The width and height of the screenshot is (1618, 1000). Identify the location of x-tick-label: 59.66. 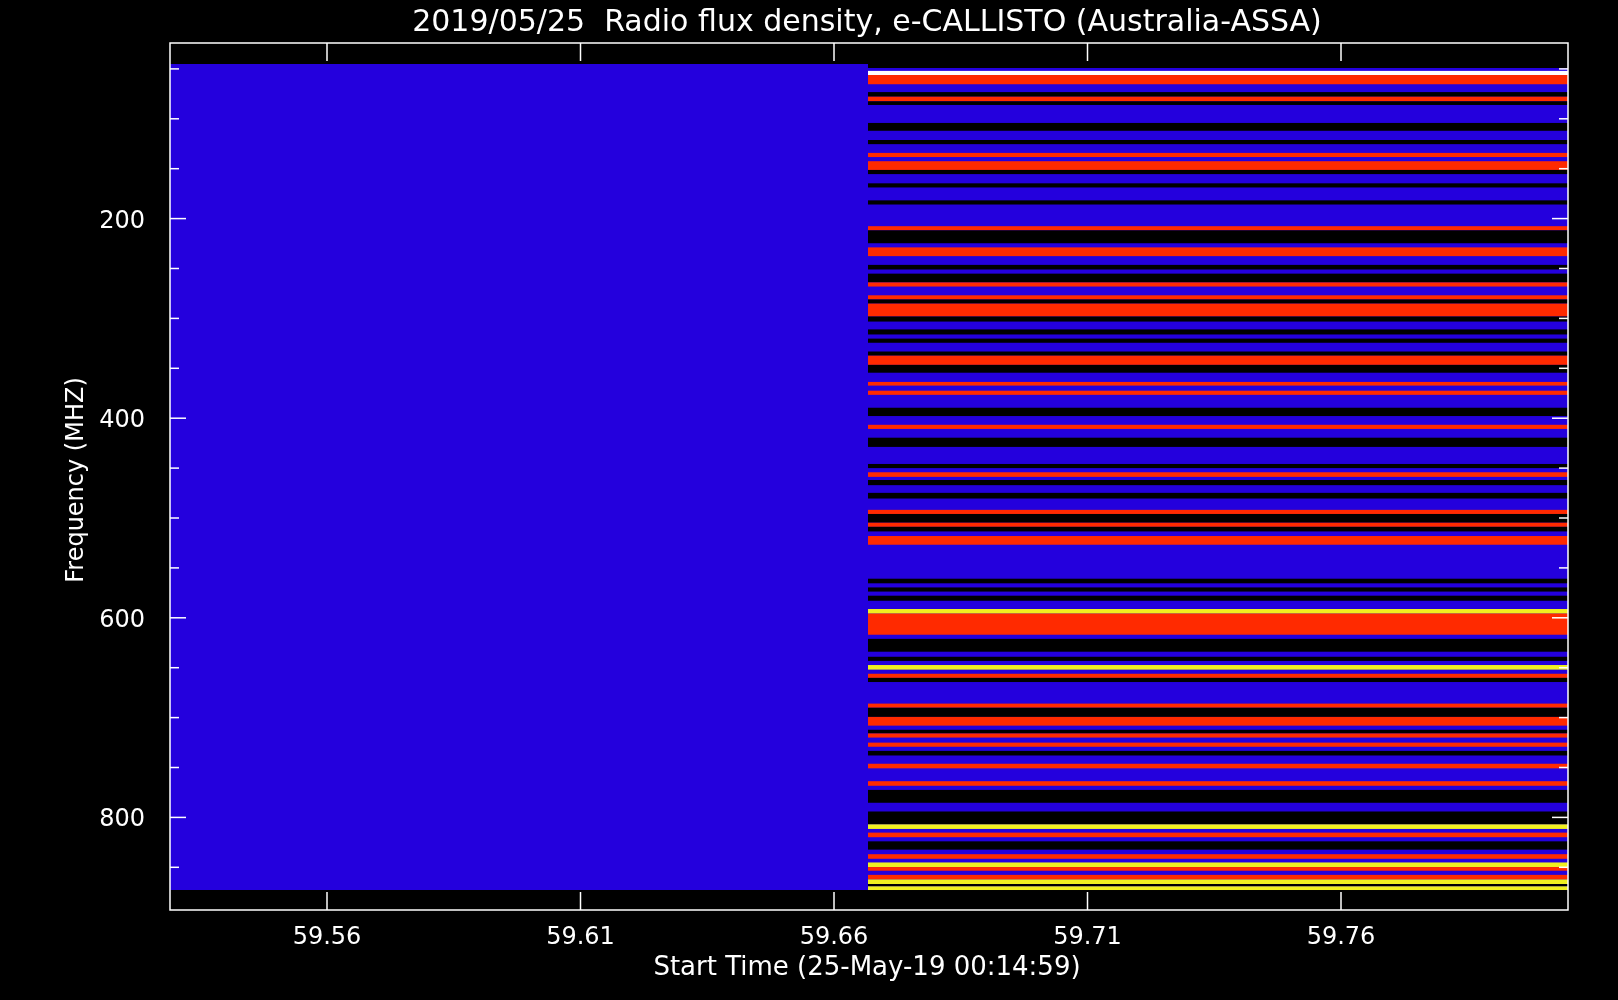
(834, 936).